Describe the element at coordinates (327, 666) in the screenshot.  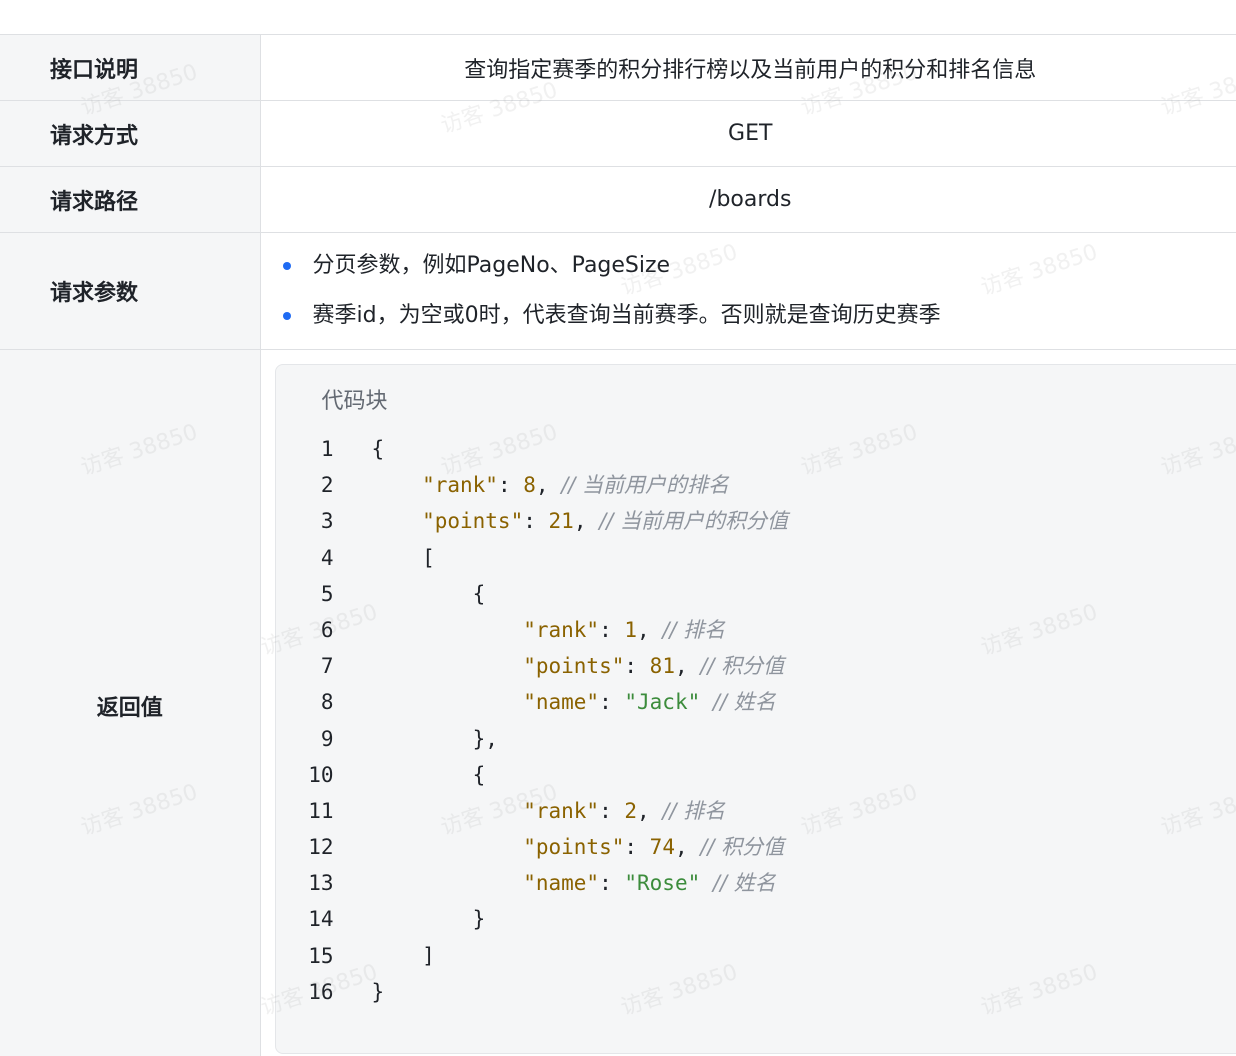
I see `line-number: 7` at that location.